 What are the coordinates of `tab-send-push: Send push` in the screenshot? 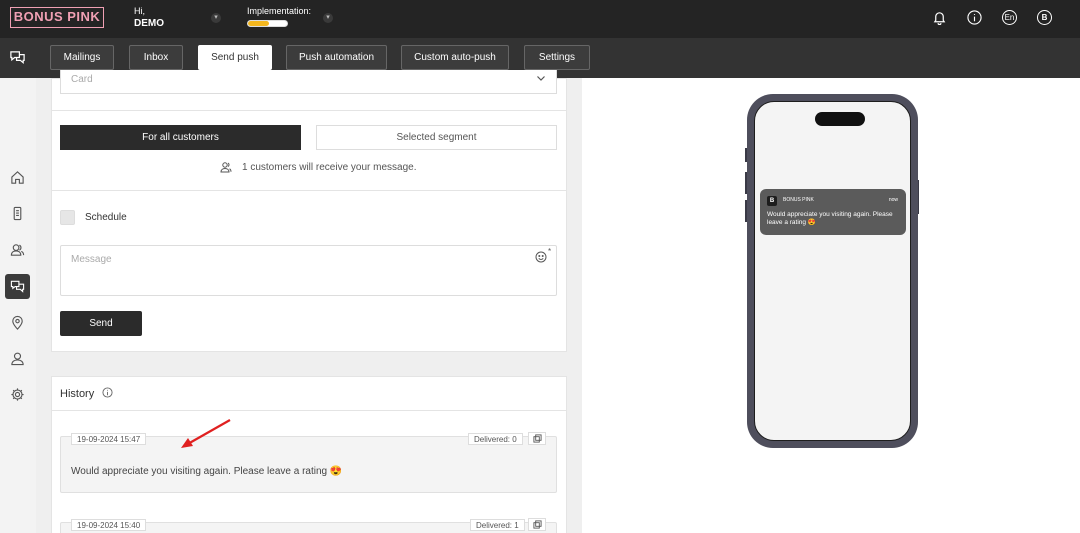 It's located at (235, 57).